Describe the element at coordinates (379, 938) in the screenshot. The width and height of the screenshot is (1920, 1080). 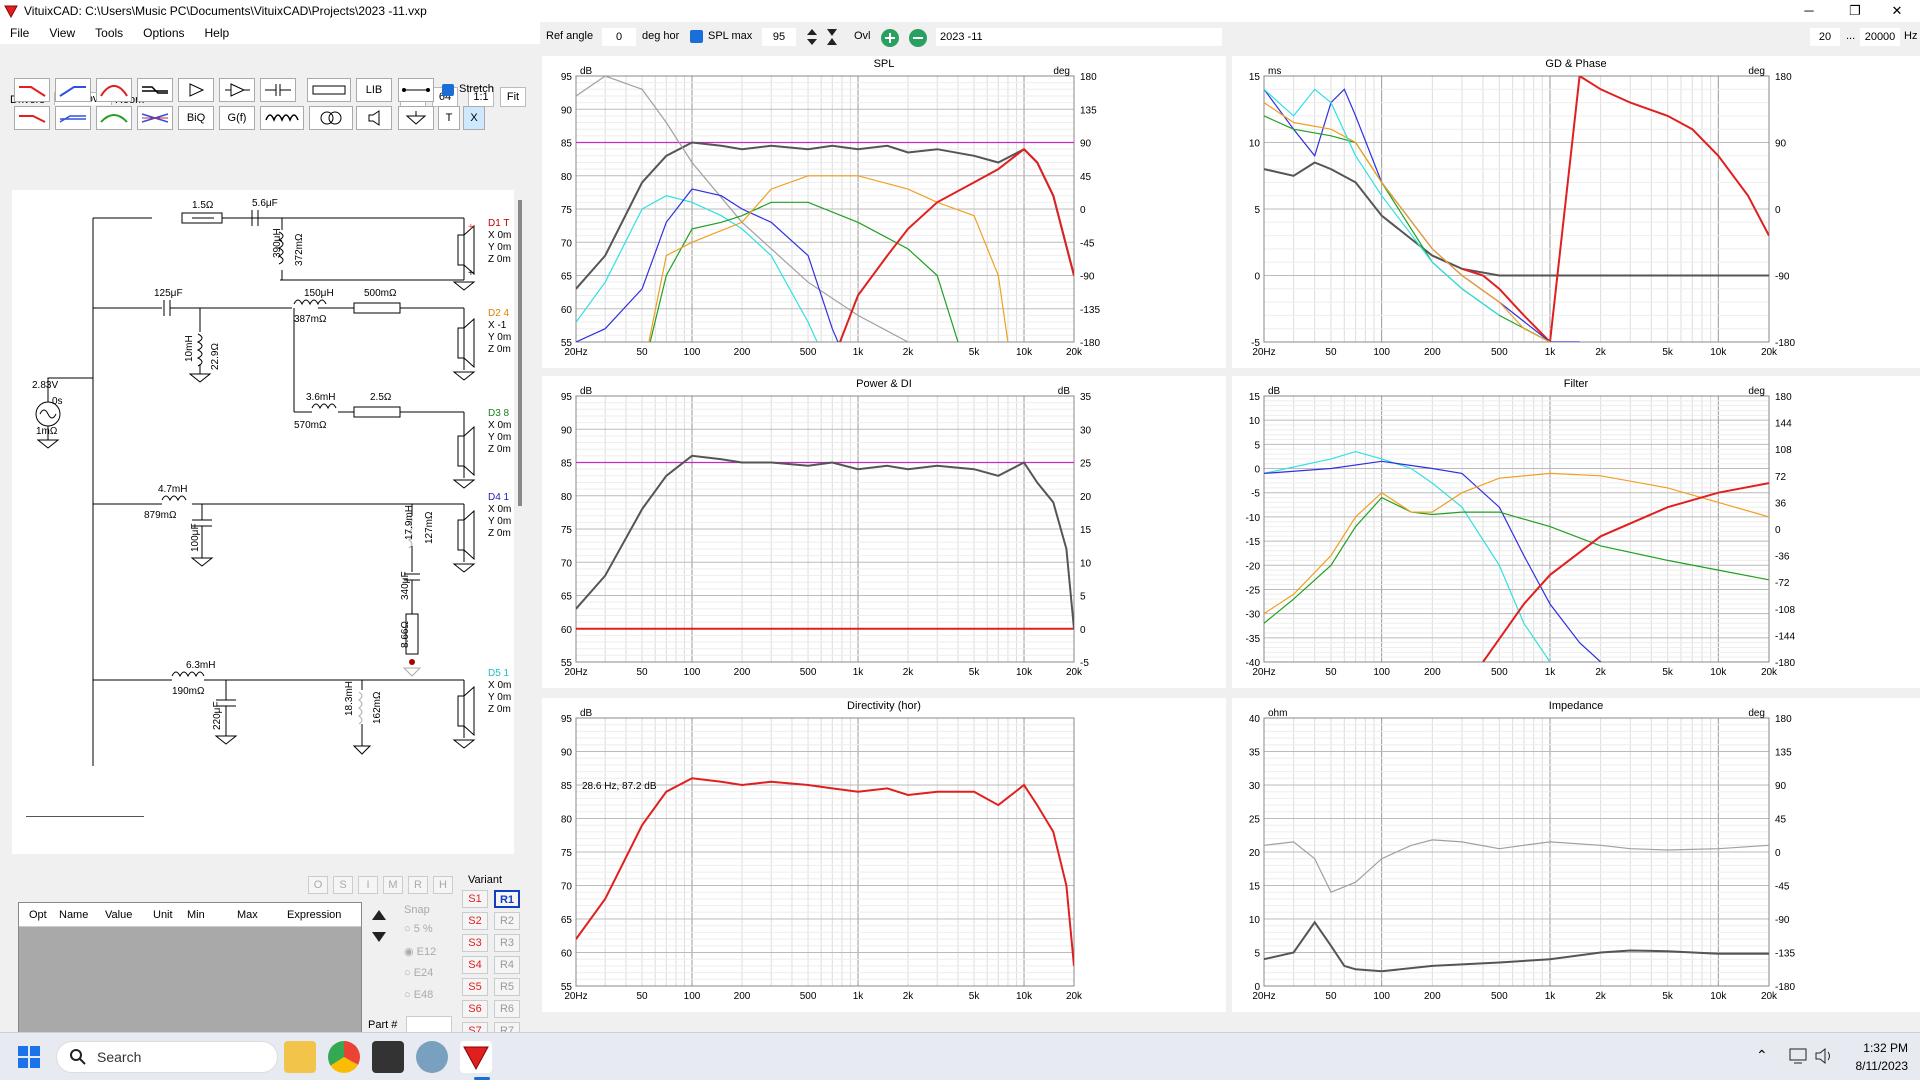
I see `move-down-icon` at that location.